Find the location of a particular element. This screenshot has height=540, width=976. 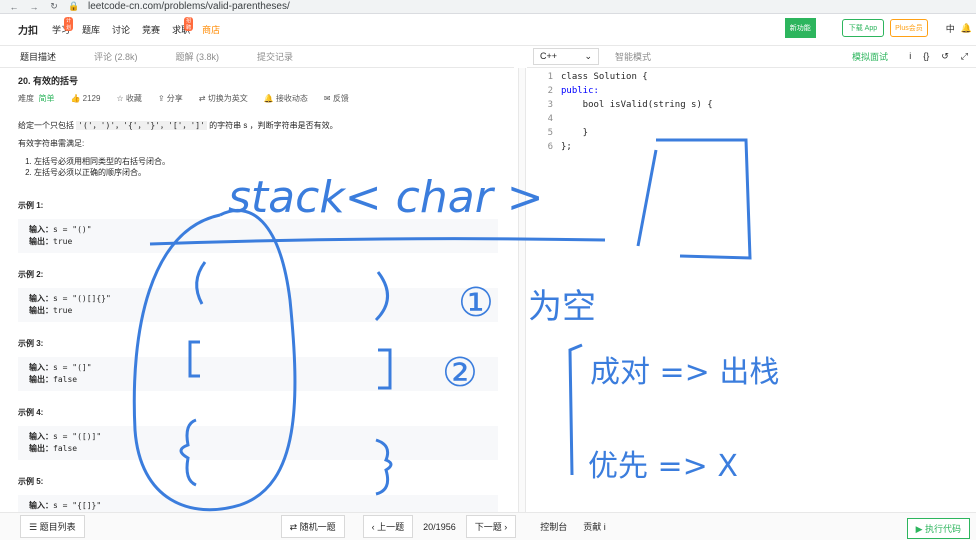

language-switch: 中 is located at coordinates (950, 28).